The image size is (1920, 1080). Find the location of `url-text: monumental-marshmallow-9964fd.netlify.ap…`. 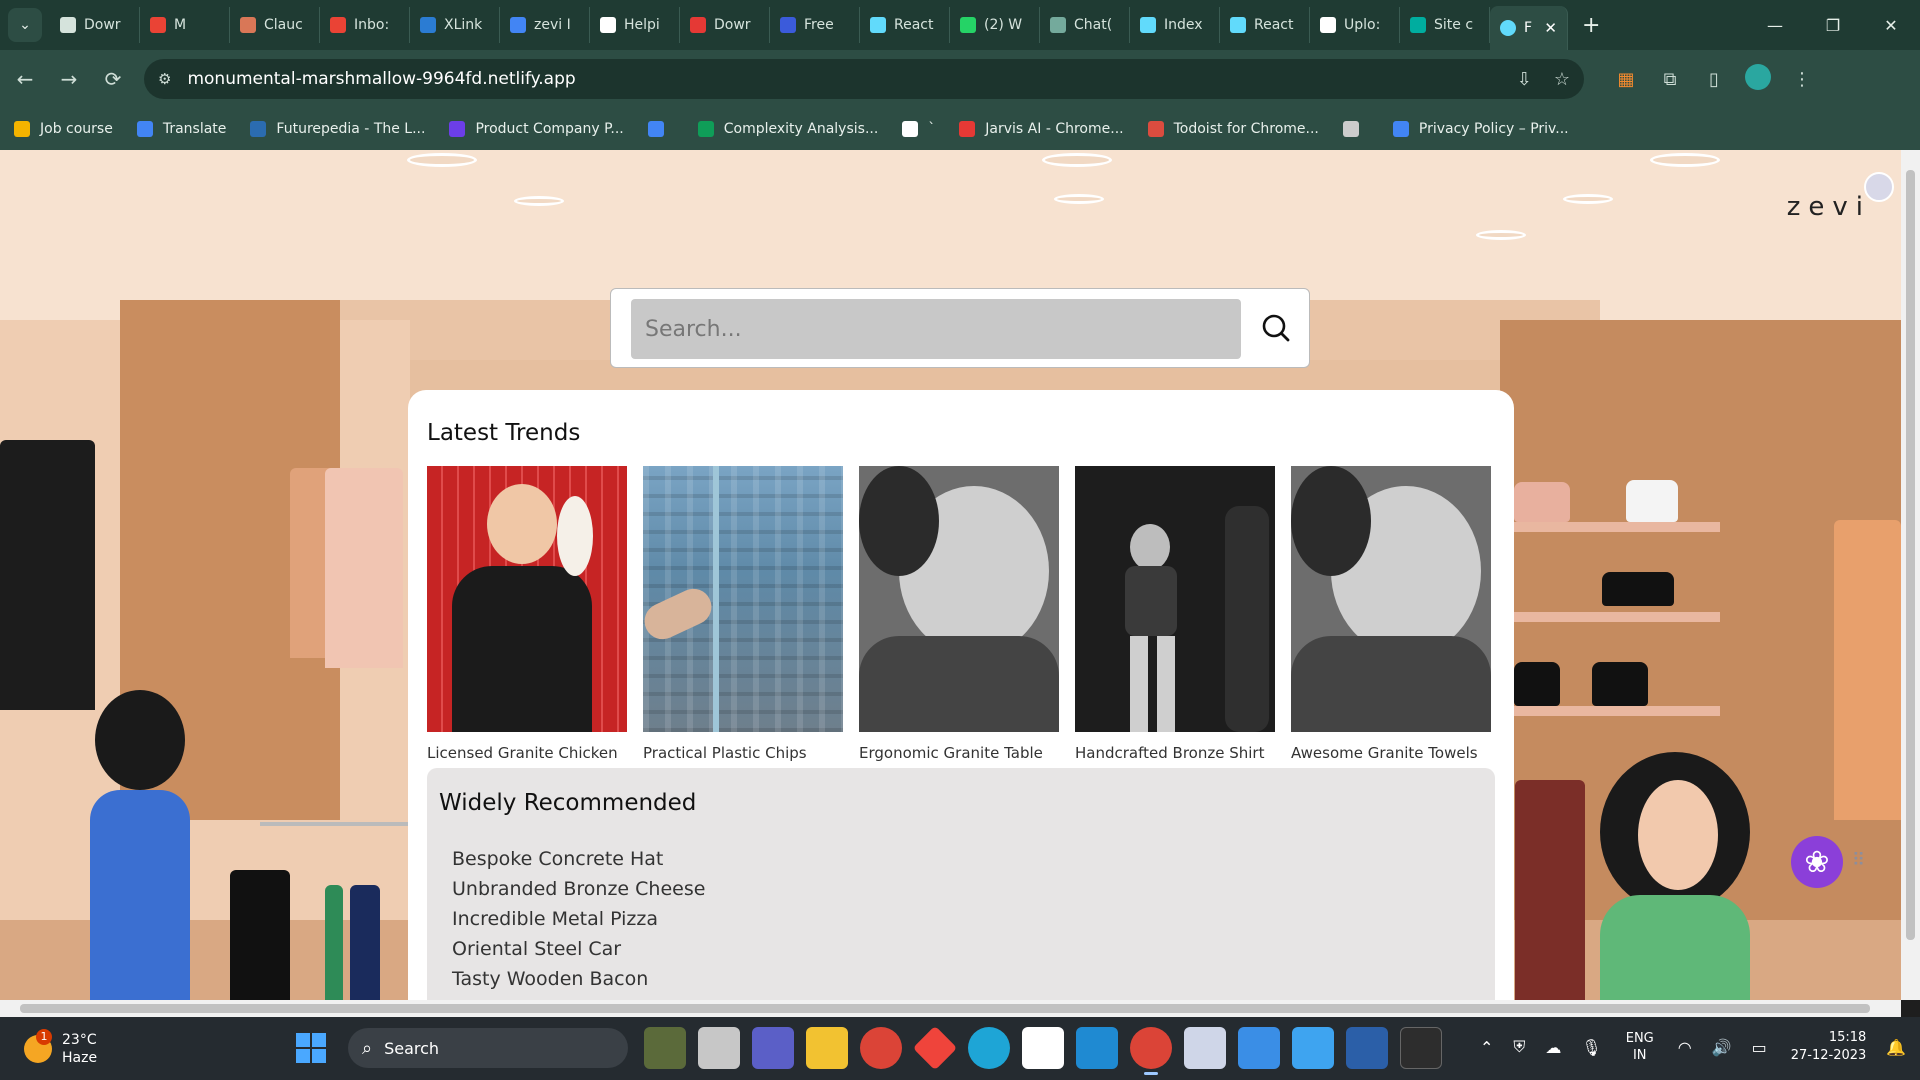

url-text: monumental-marshmallow-9964fd.netlify.ap… is located at coordinates (840, 79).